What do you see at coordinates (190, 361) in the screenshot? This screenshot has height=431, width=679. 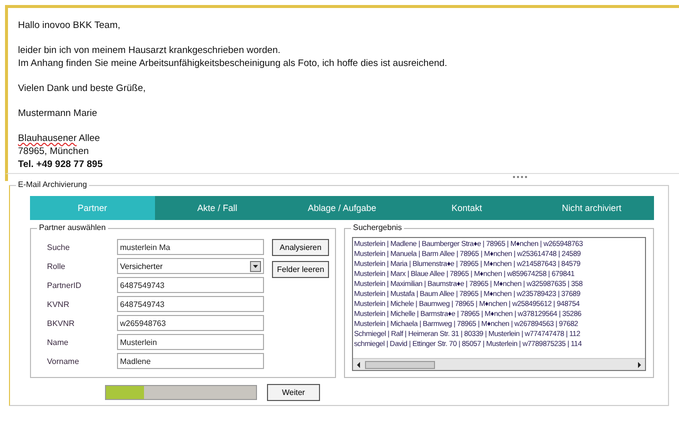 I see `input-field: Madlene` at bounding box center [190, 361].